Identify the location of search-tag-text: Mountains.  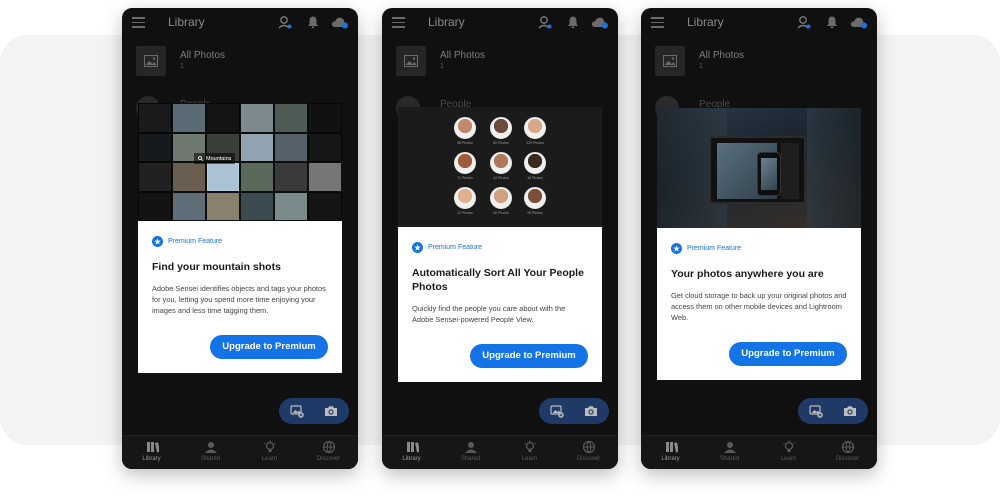
(219, 158).